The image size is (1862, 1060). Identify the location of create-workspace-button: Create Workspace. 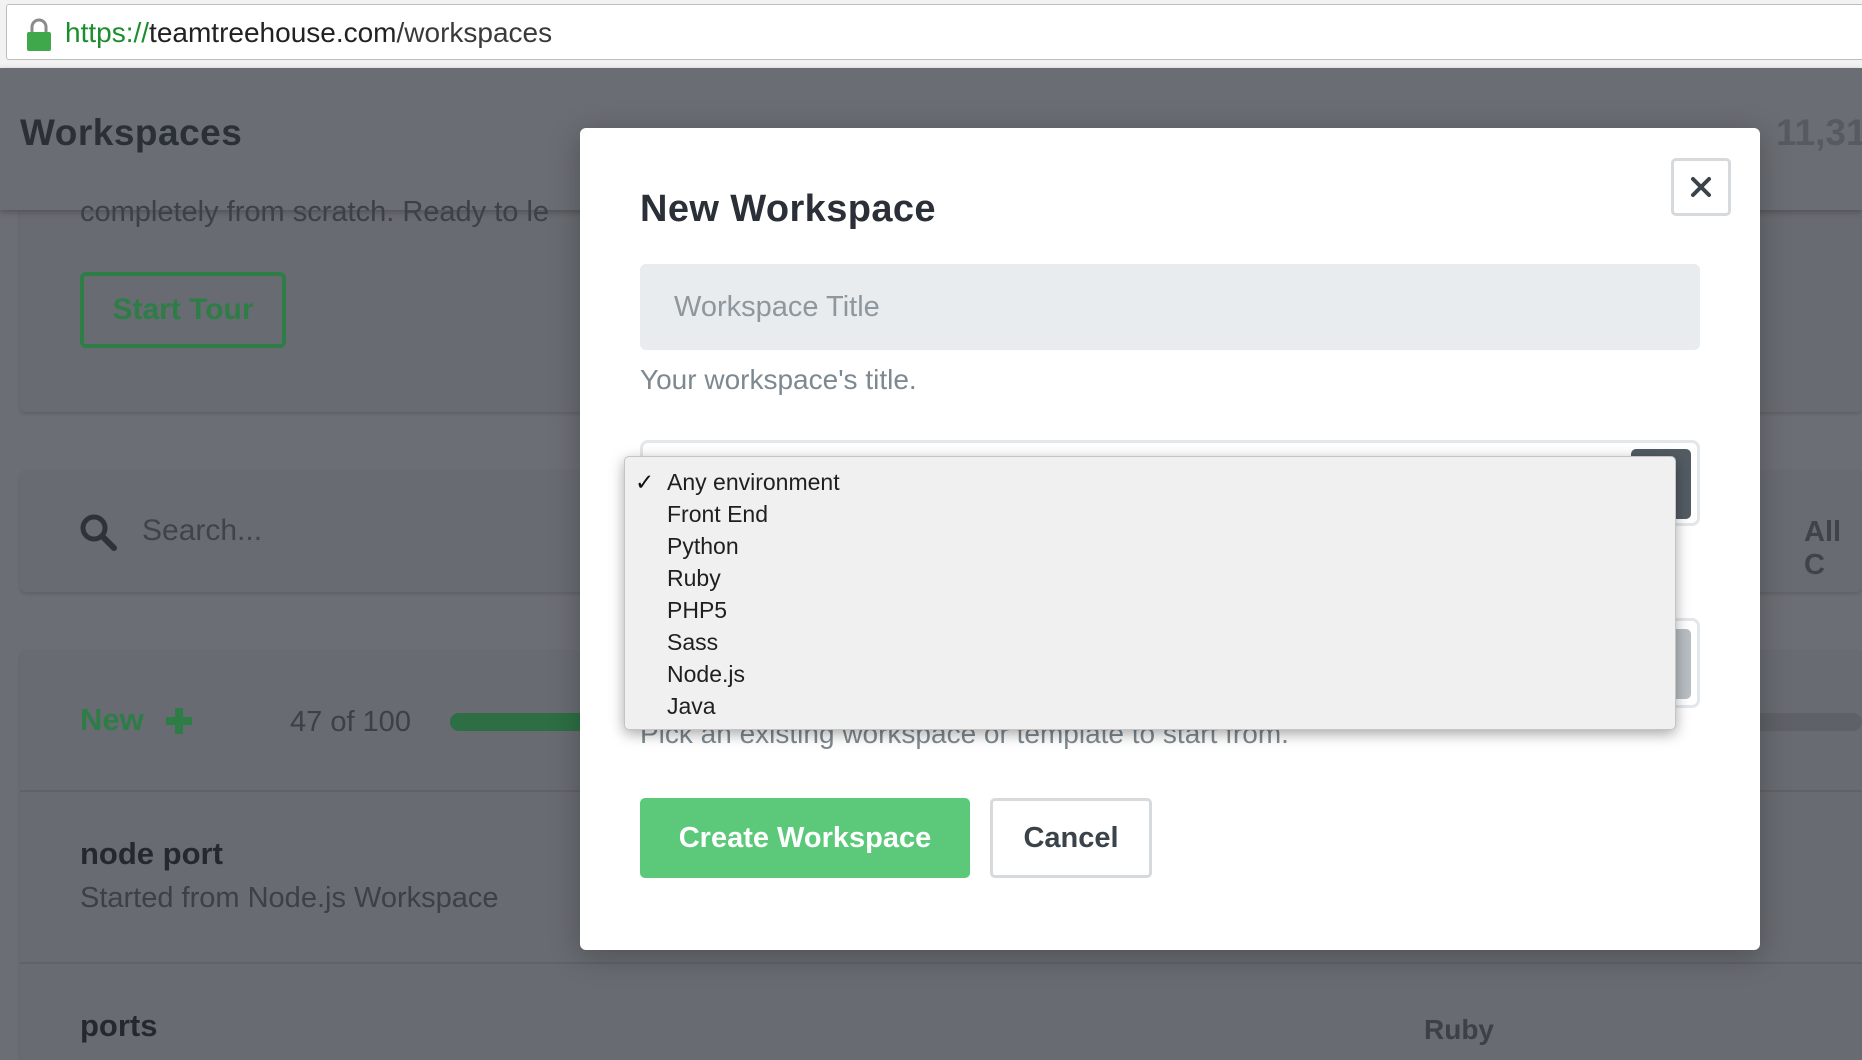
(805, 838).